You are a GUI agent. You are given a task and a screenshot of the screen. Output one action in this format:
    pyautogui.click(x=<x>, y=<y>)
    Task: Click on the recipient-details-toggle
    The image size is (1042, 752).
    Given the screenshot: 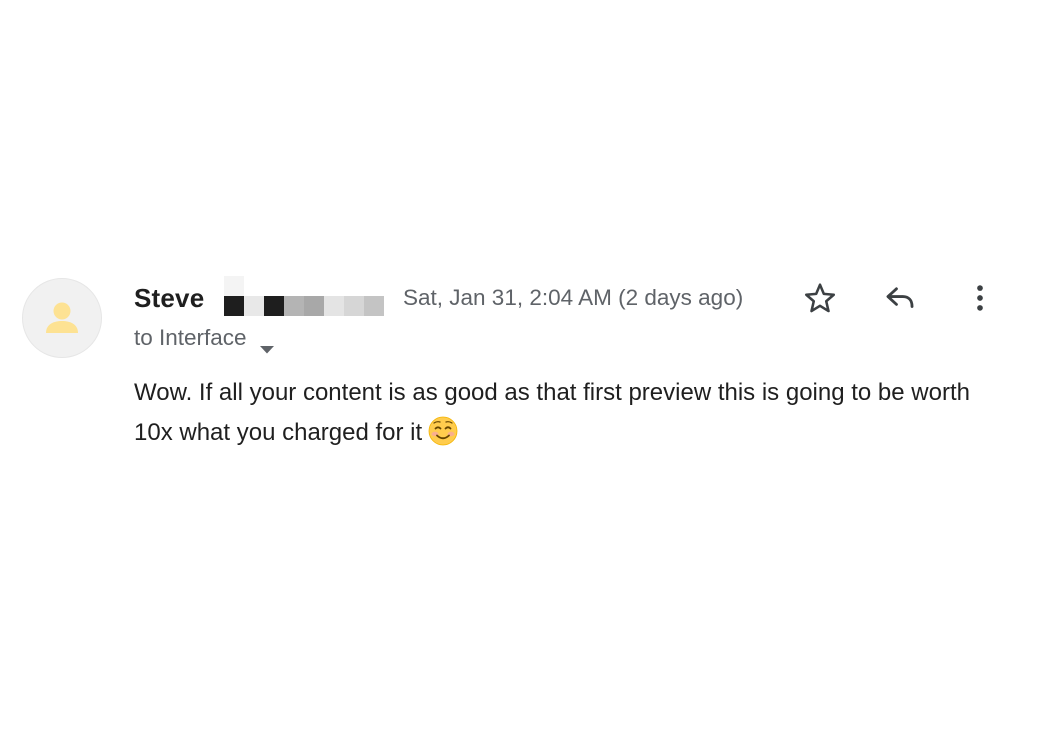 What is the action you would take?
    pyautogui.click(x=267, y=343)
    